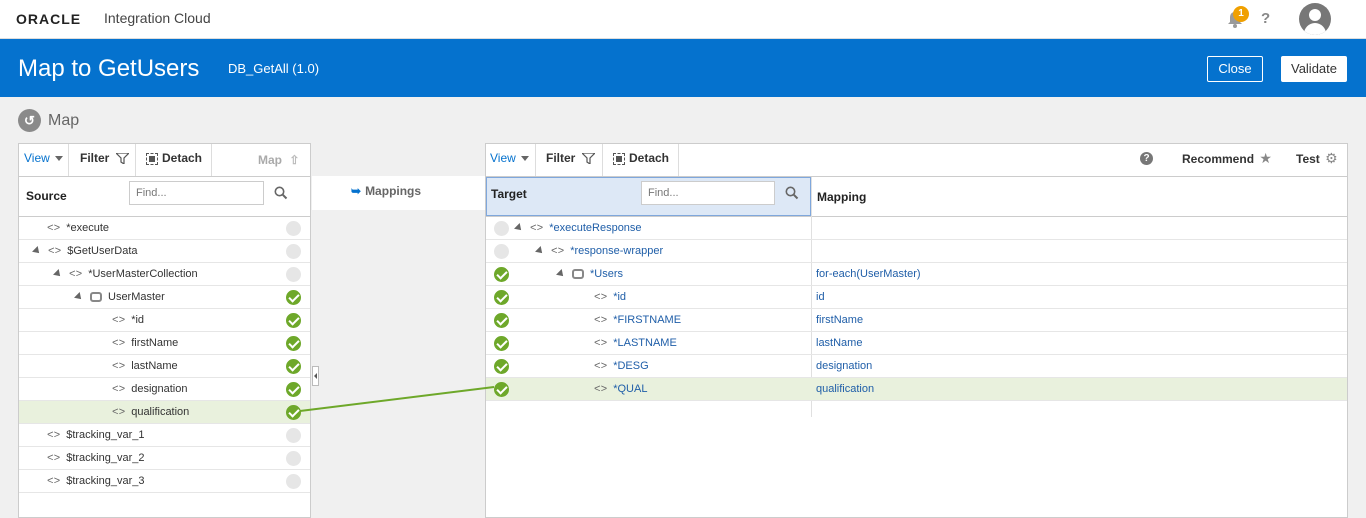 This screenshot has width=1366, height=518. I want to click on tree-row: <> designation, so click(164, 389).